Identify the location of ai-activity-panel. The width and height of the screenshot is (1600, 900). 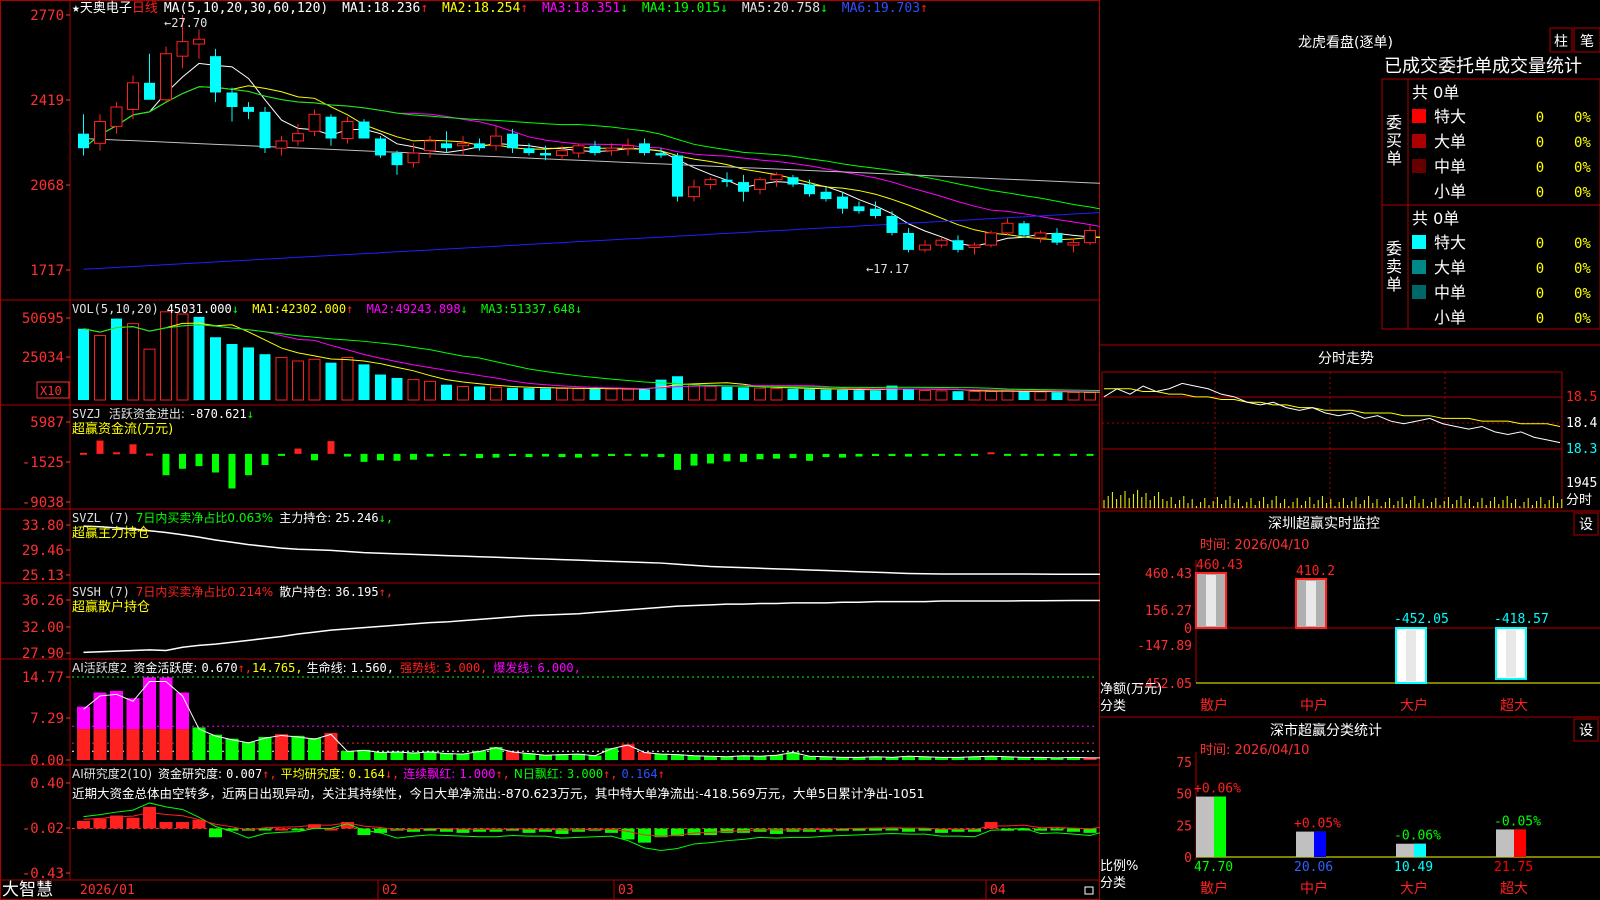
(586, 718).